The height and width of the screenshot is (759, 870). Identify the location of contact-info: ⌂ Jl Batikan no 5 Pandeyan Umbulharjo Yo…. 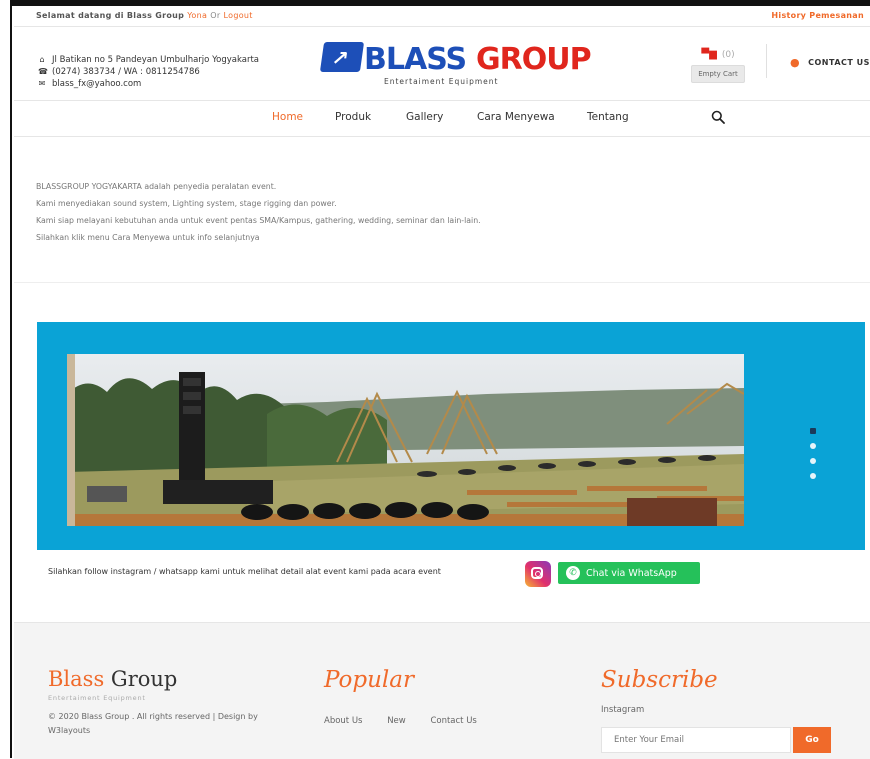
(148, 72).